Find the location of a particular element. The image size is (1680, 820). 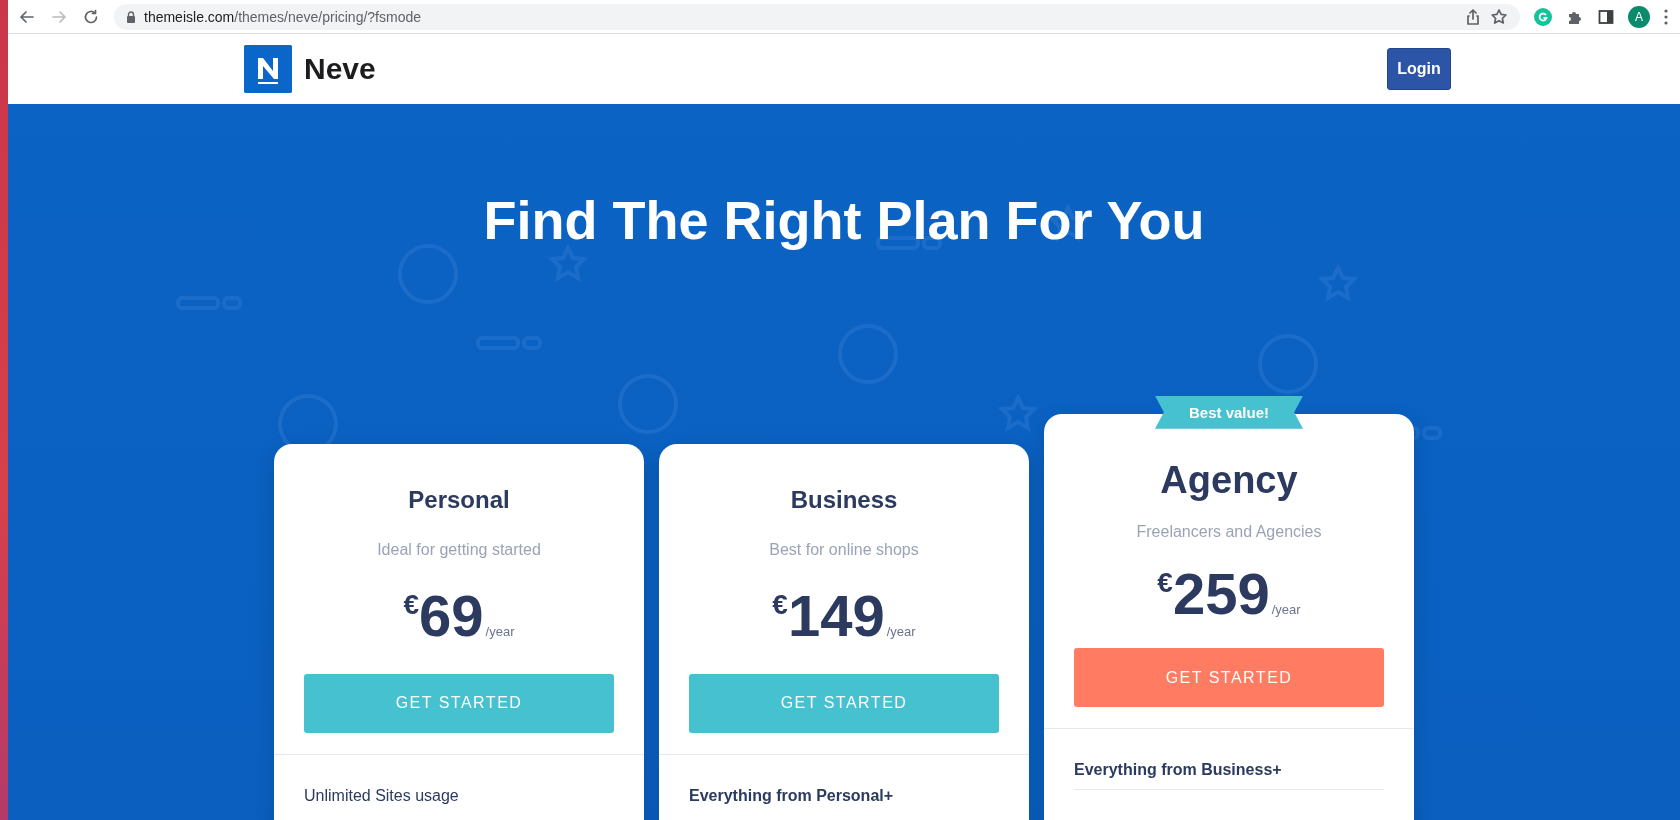

plan-tagline: Freelancers and Agencies is located at coordinates (1229, 532).